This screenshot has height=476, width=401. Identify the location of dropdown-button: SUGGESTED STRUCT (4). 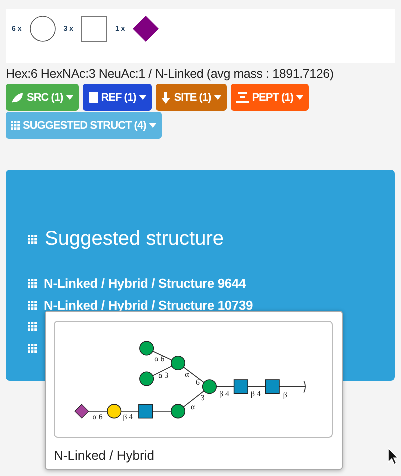
(84, 125).